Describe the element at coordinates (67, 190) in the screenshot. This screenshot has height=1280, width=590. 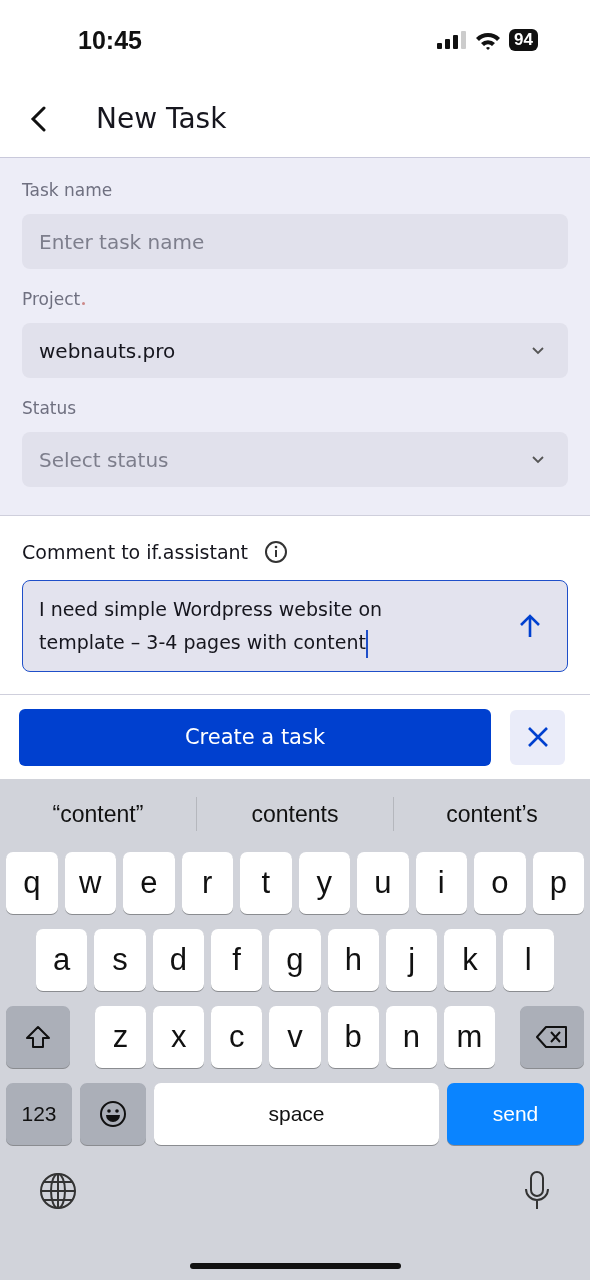
I see `field-label: Task name` at that location.